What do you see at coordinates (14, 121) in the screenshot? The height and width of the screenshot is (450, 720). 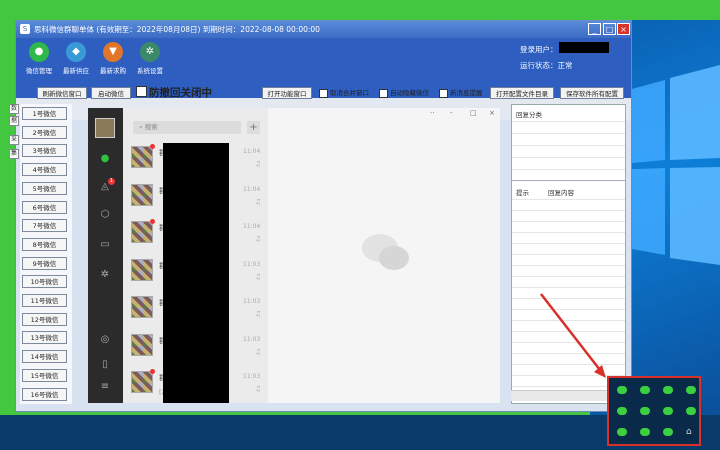 I see `tab-ju: 据` at bounding box center [14, 121].